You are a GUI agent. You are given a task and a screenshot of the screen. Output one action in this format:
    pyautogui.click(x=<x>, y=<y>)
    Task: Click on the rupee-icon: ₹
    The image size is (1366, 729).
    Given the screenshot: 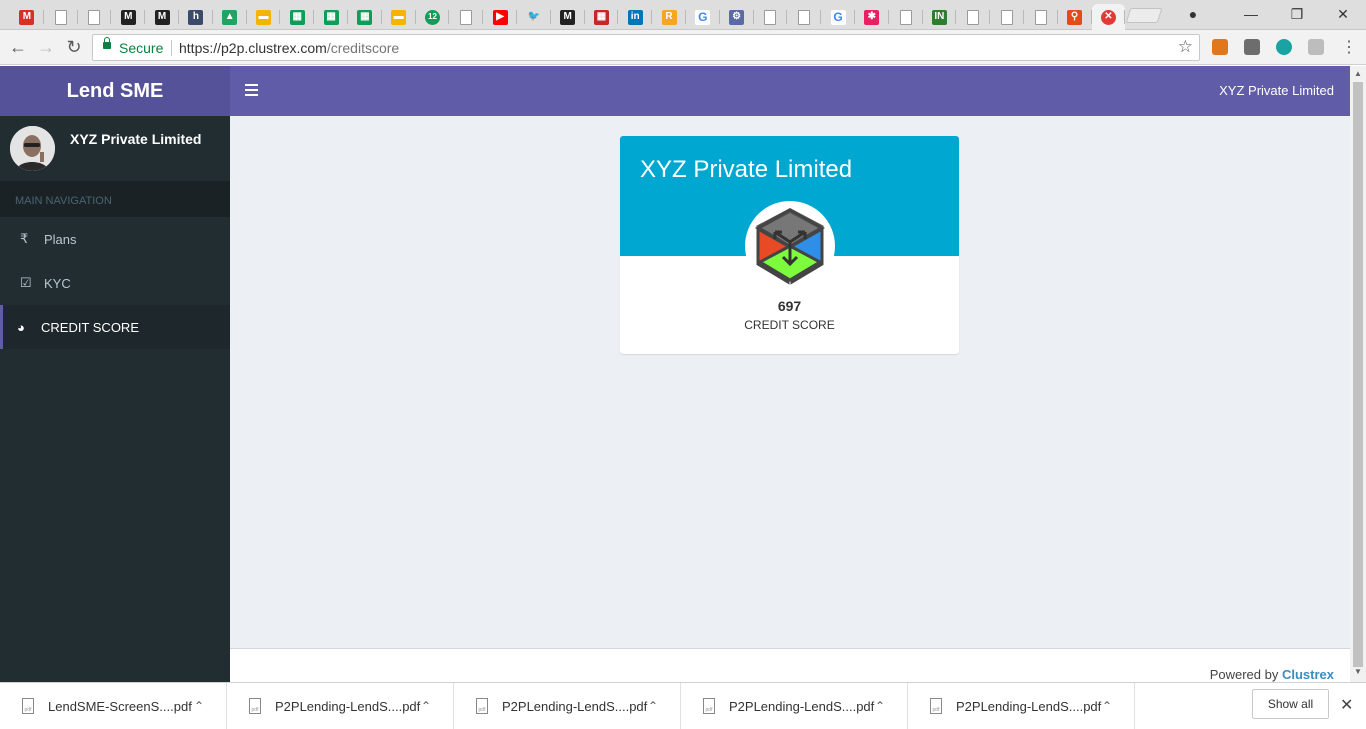 What is the action you would take?
    pyautogui.click(x=24, y=238)
    